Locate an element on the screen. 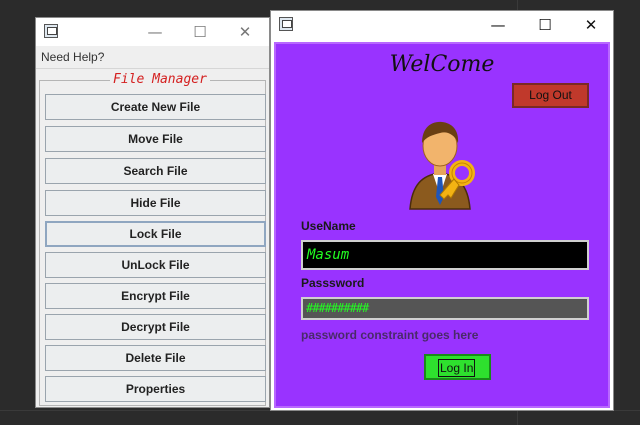  group-title: File Manager is located at coordinates (160, 79).